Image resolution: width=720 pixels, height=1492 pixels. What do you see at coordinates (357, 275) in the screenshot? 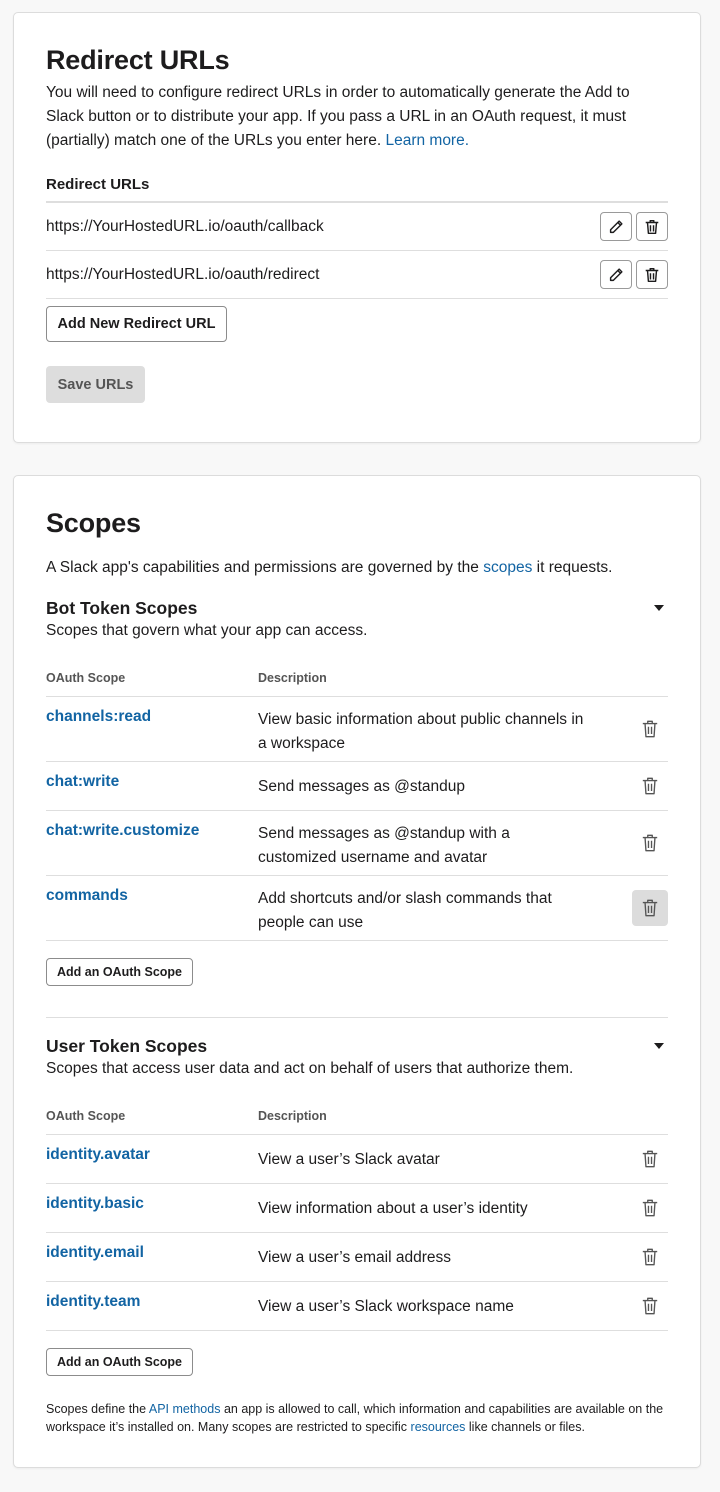
I see `redirect-url-row: https://YourHostedURL.io/oauth/redirect` at bounding box center [357, 275].